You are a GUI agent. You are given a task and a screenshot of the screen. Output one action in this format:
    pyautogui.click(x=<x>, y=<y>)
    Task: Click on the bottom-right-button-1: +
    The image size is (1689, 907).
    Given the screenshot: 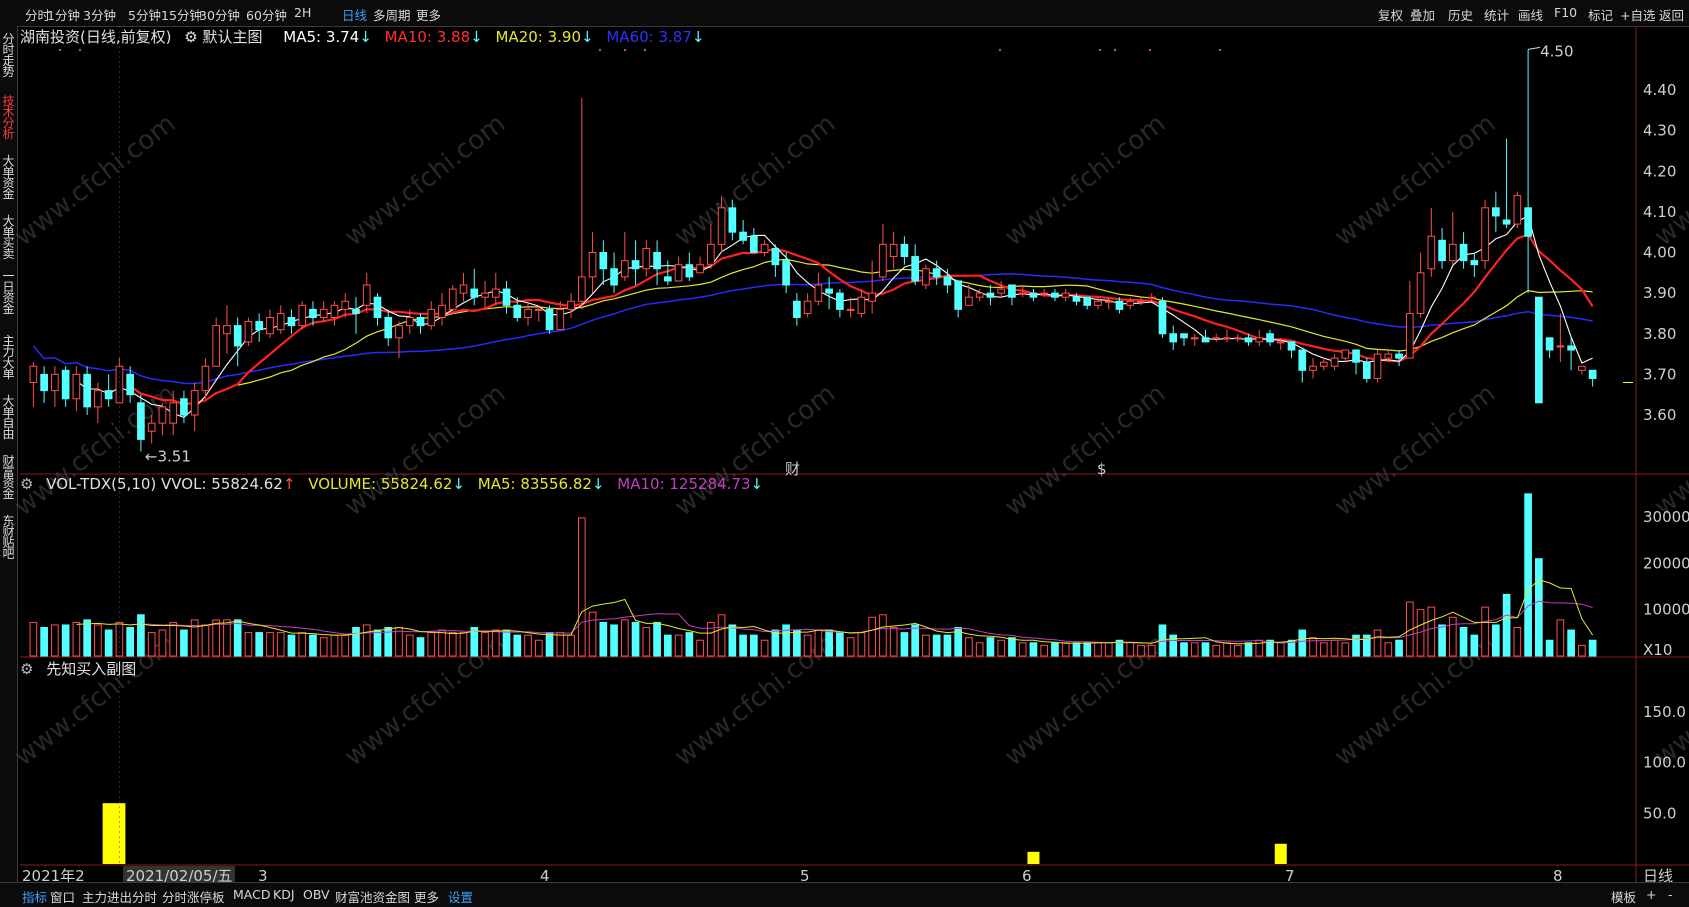 What is the action you would take?
    pyautogui.click(x=1651, y=894)
    